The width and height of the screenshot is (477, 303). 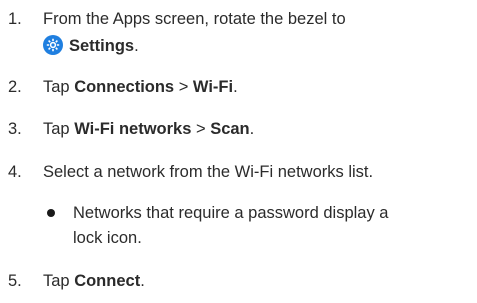 I want to click on wifi-label: Wi-Fi, so click(x=213, y=87).